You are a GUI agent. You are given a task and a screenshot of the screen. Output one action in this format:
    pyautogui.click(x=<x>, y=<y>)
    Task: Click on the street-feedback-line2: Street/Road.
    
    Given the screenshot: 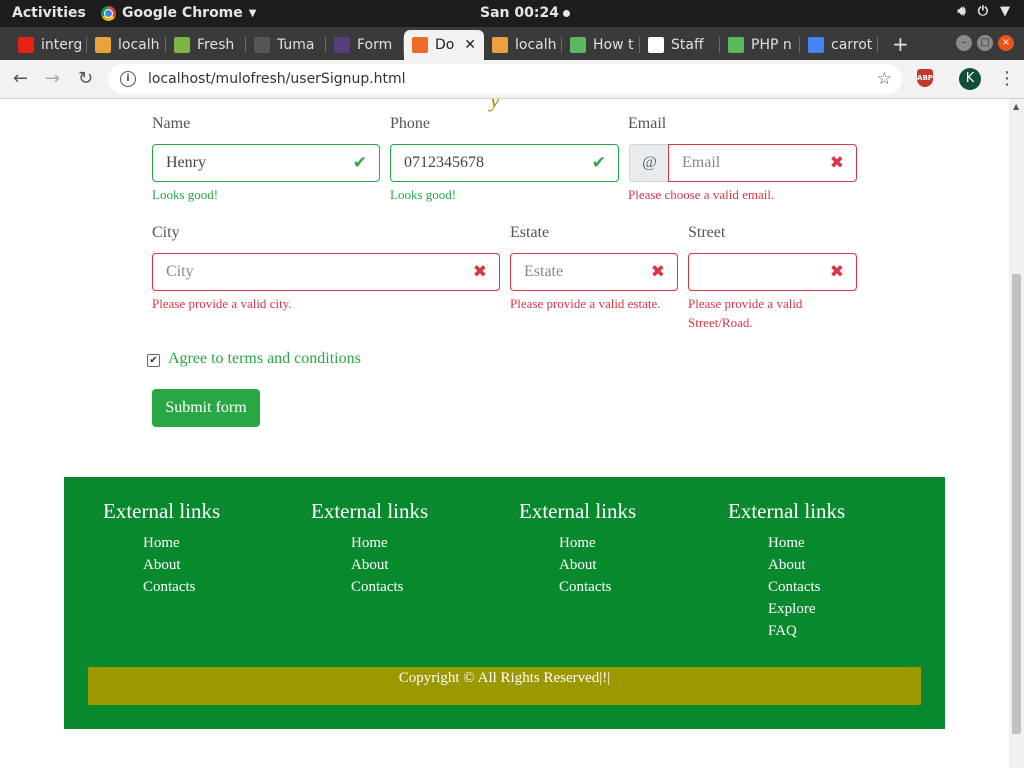 What is the action you would take?
    pyautogui.click(x=720, y=322)
    